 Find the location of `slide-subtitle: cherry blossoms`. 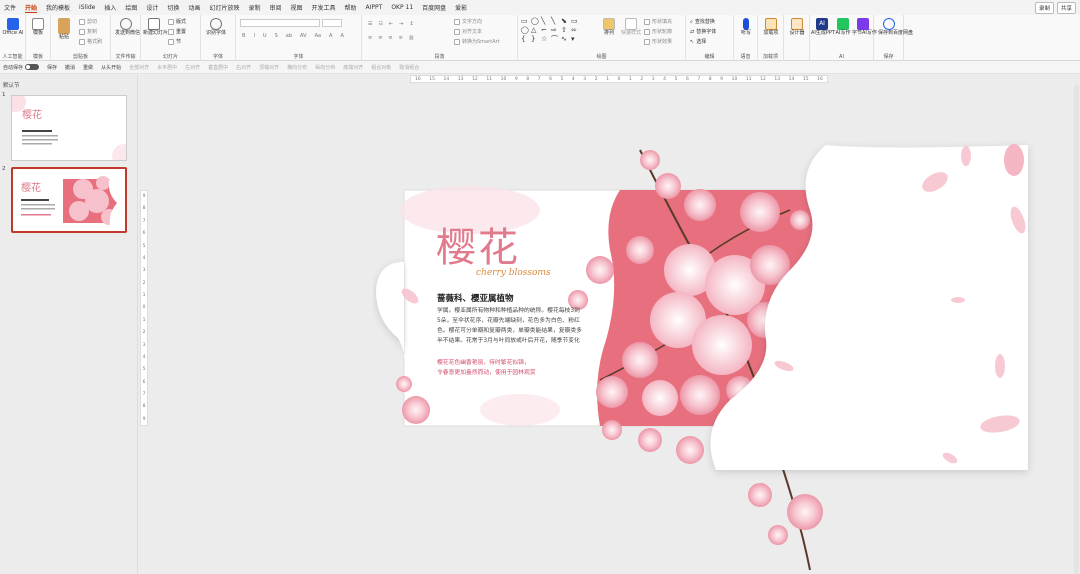

slide-subtitle: cherry blossoms is located at coordinates (513, 273).